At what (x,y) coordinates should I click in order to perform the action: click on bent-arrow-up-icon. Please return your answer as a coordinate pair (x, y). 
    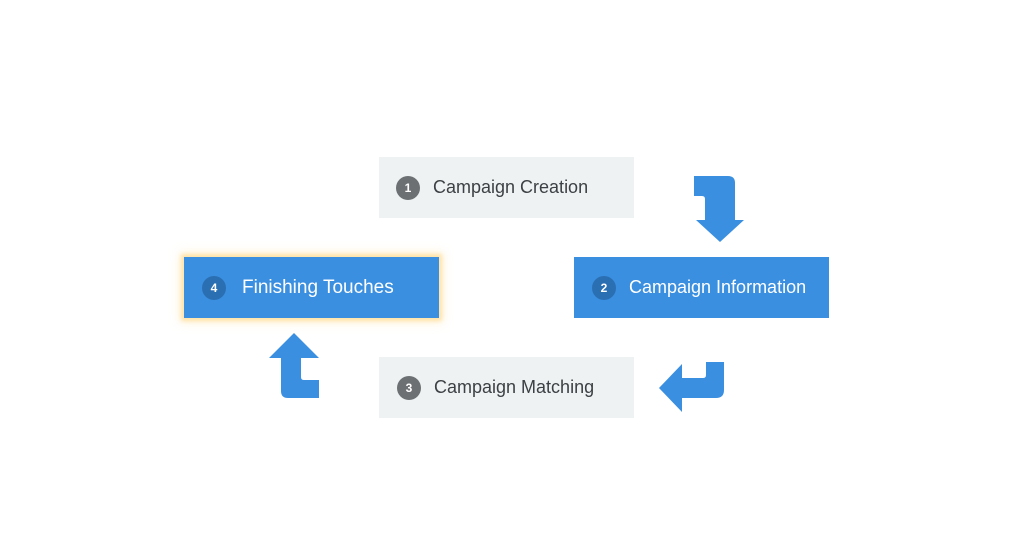
    Looking at the image, I should click on (294, 365).